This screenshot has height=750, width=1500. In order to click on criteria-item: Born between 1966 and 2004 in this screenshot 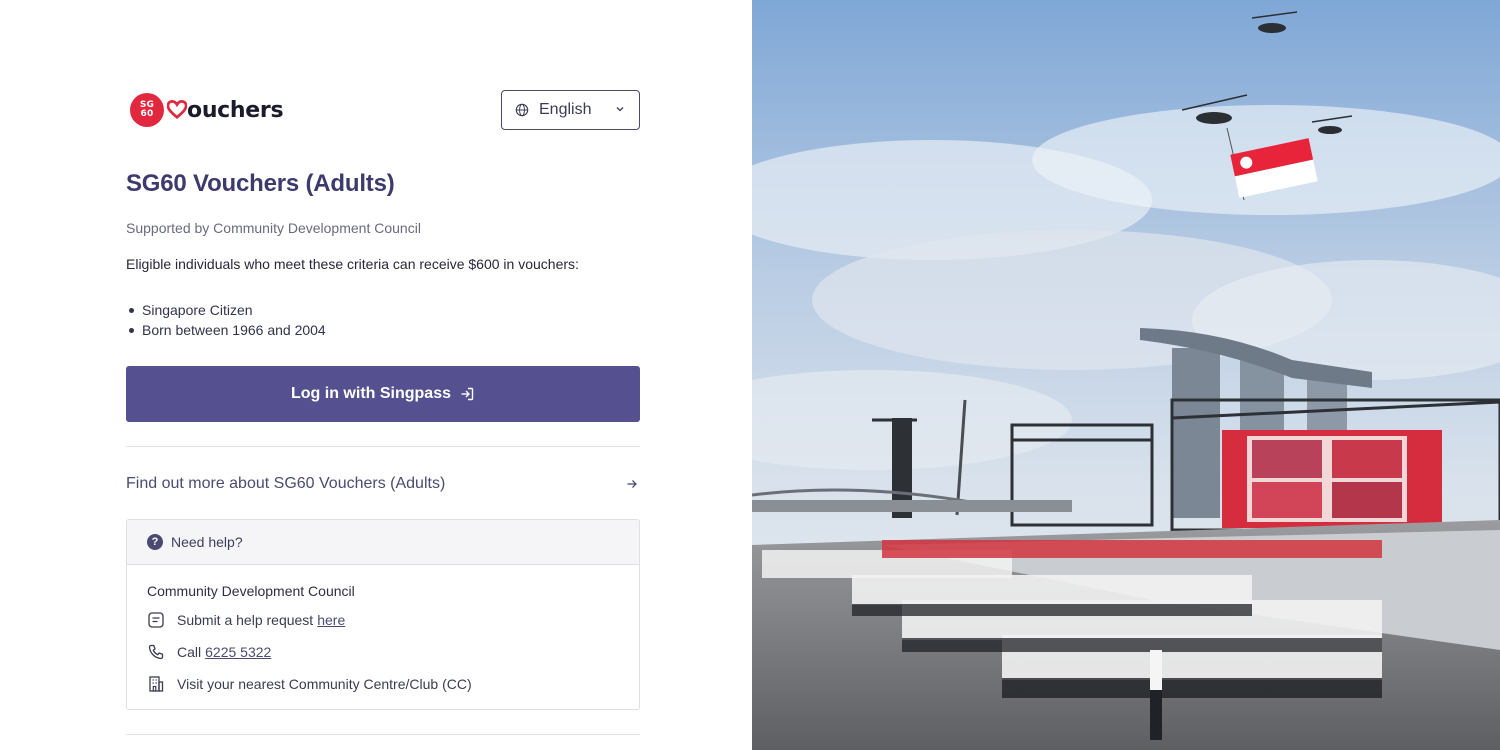, I will do `click(227, 330)`.